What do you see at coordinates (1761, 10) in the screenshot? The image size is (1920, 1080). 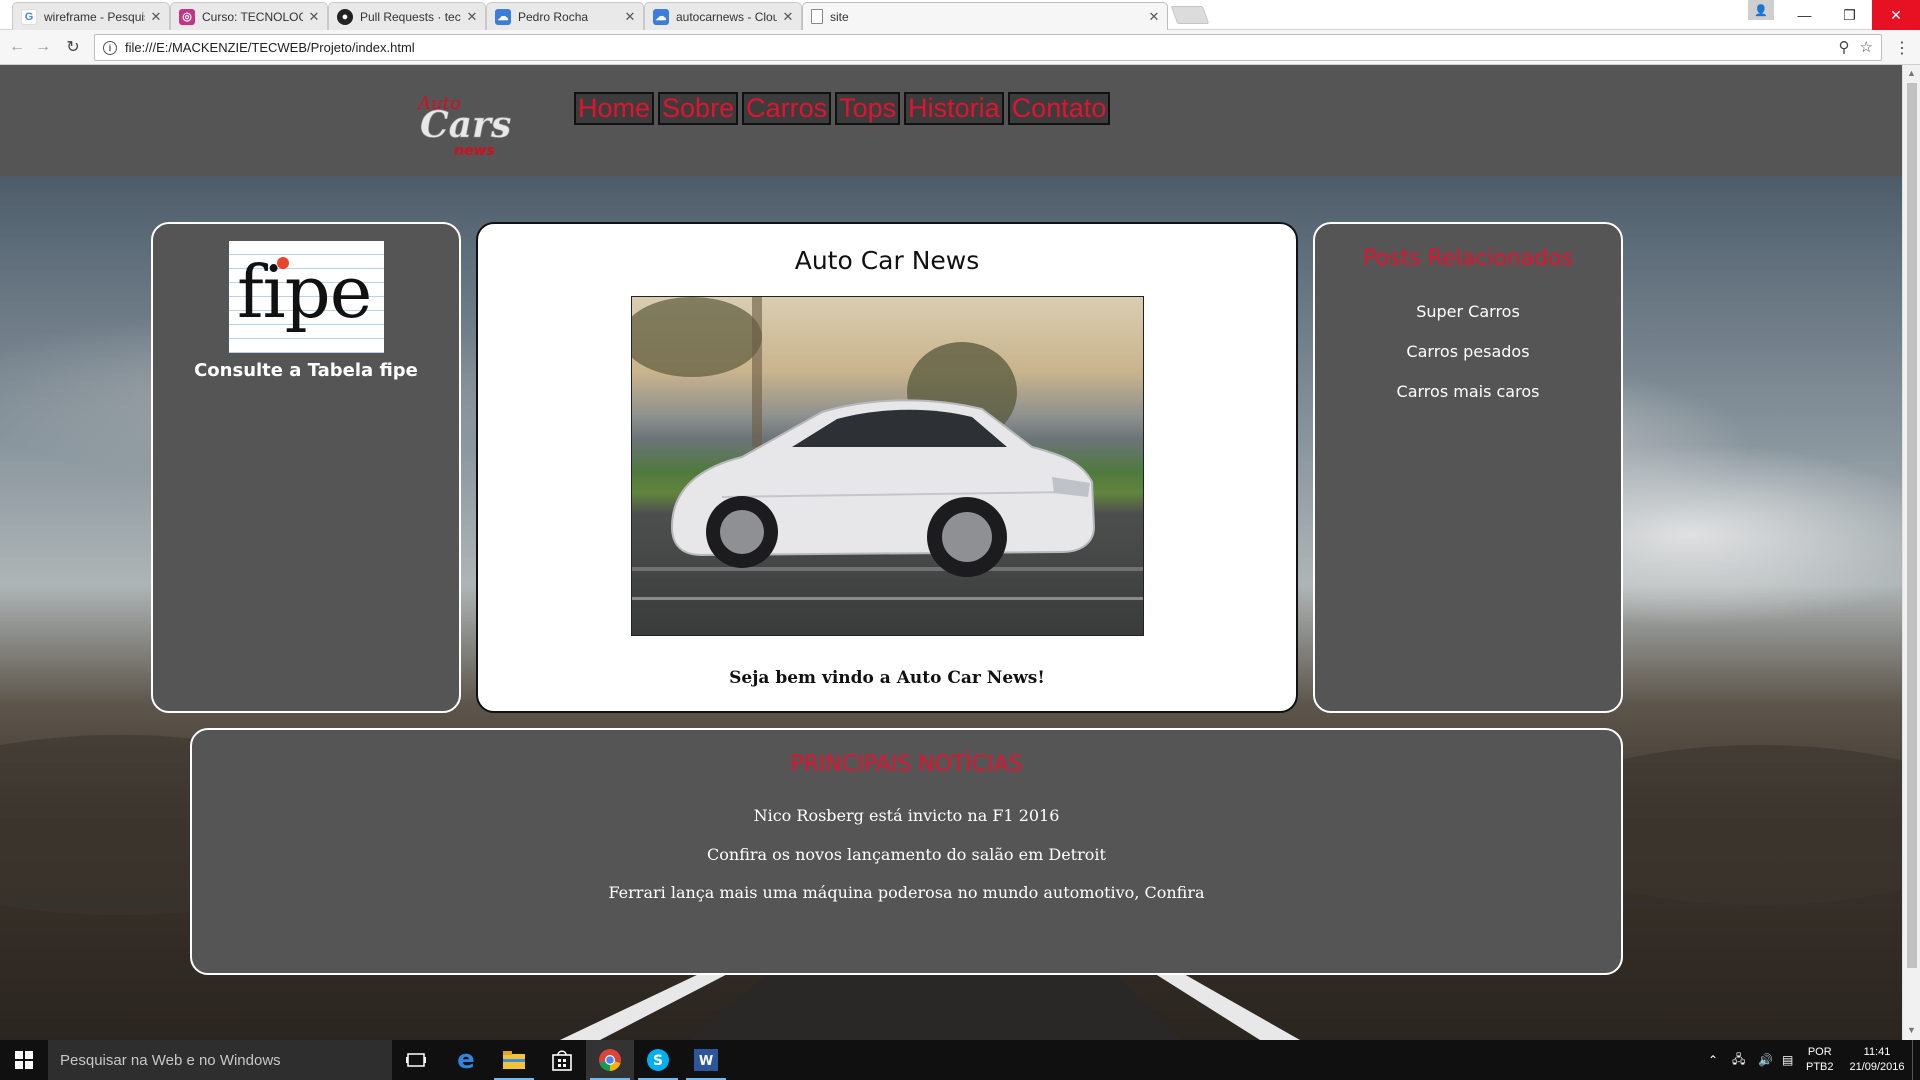 I see `profile-icon: 👤` at bounding box center [1761, 10].